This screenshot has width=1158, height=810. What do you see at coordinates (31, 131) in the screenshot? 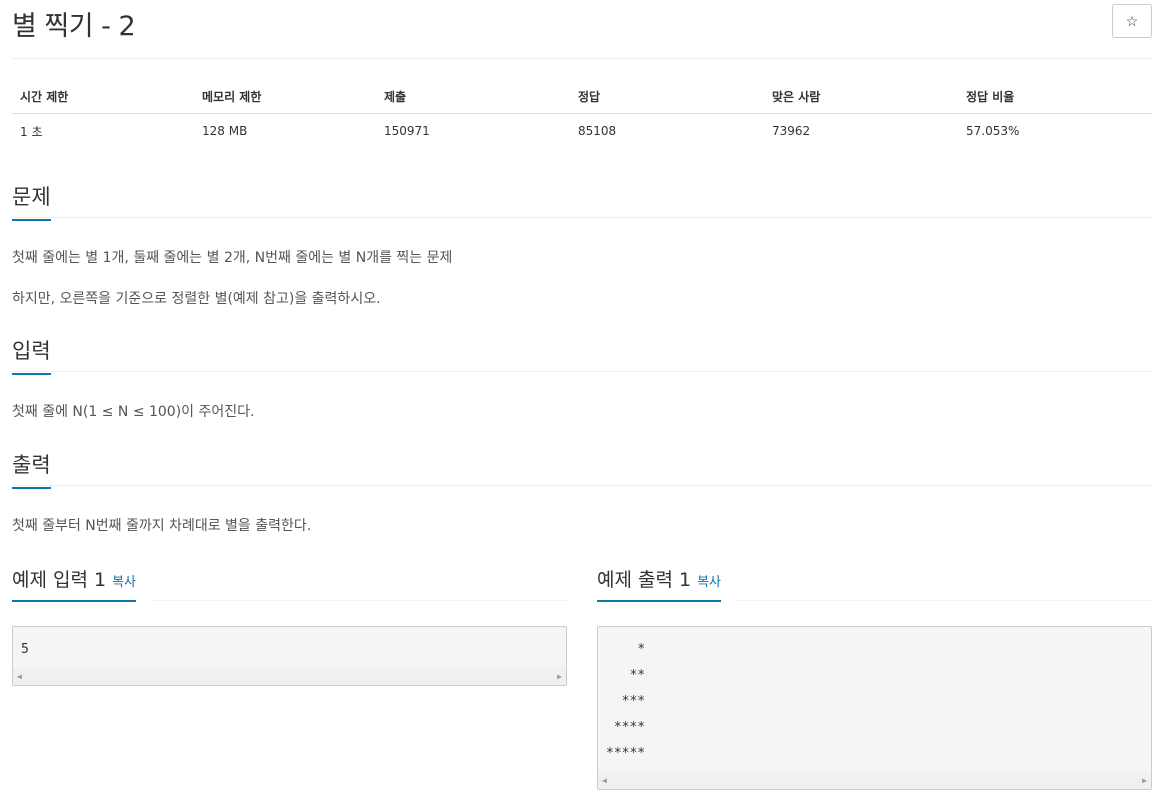
I see `info-value-time-limit: 1 초` at bounding box center [31, 131].